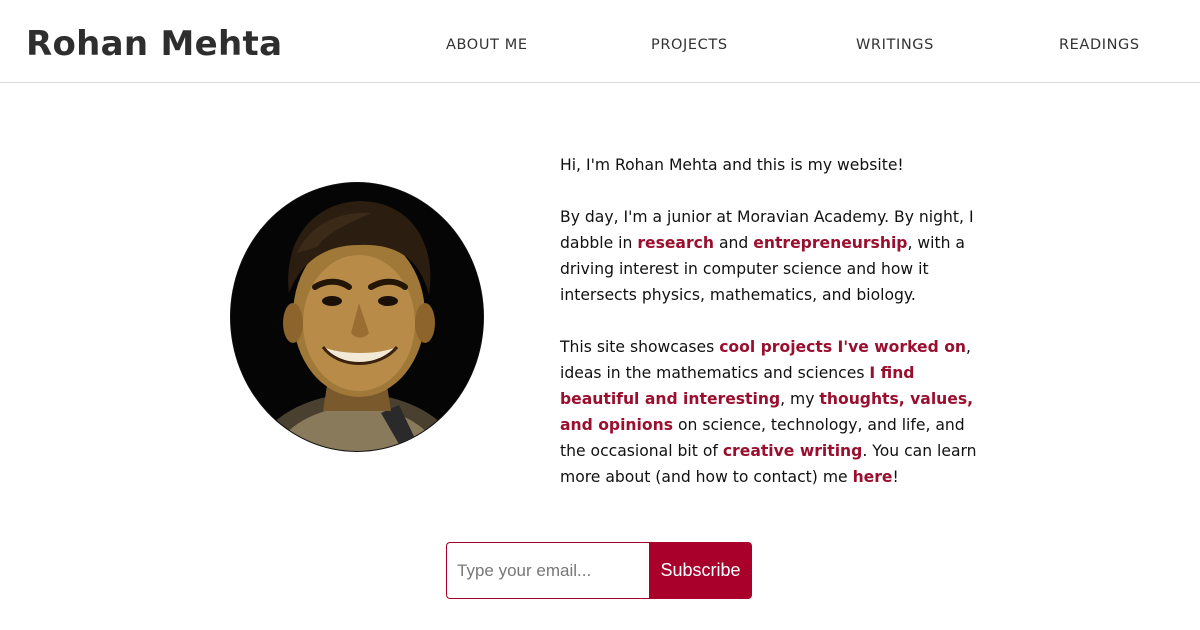 The width and height of the screenshot is (1200, 630). Describe the element at coordinates (675, 243) in the screenshot. I see `research-link: research` at that location.